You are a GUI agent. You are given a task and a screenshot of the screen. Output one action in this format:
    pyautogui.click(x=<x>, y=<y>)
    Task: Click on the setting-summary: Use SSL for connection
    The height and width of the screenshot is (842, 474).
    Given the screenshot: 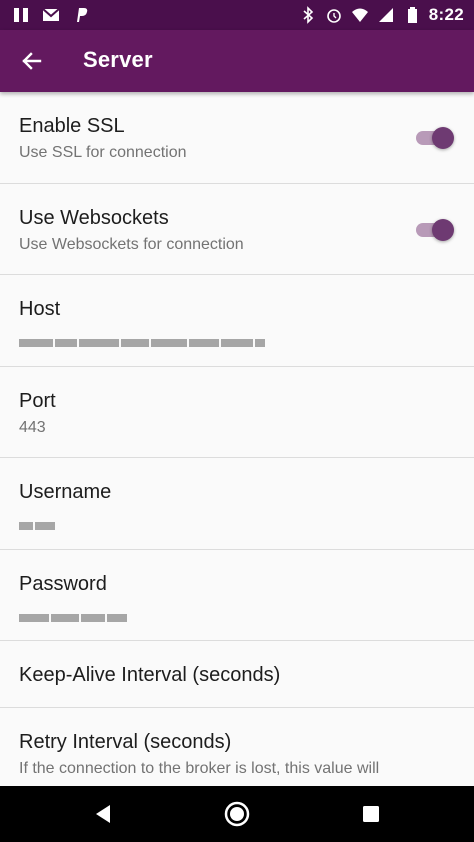 What is the action you would take?
    pyautogui.click(x=103, y=152)
    